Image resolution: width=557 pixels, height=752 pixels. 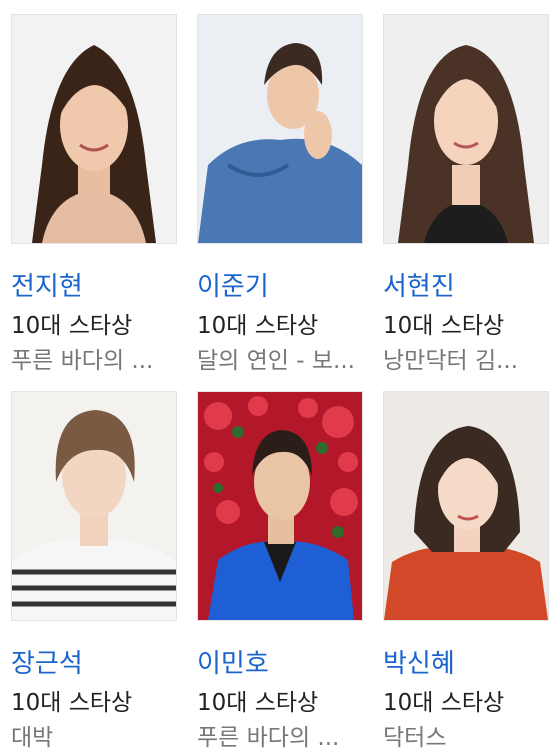 What do you see at coordinates (233, 287) in the screenshot?
I see `star-name-link: 이준기` at bounding box center [233, 287].